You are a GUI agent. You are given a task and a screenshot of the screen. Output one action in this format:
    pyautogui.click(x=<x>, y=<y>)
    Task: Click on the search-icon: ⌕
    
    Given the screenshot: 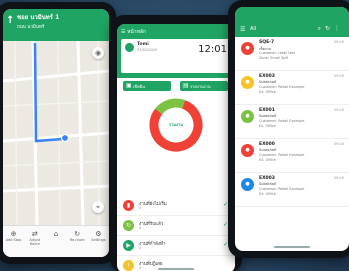 What is the action you would take?
    pyautogui.click(x=321, y=28)
    